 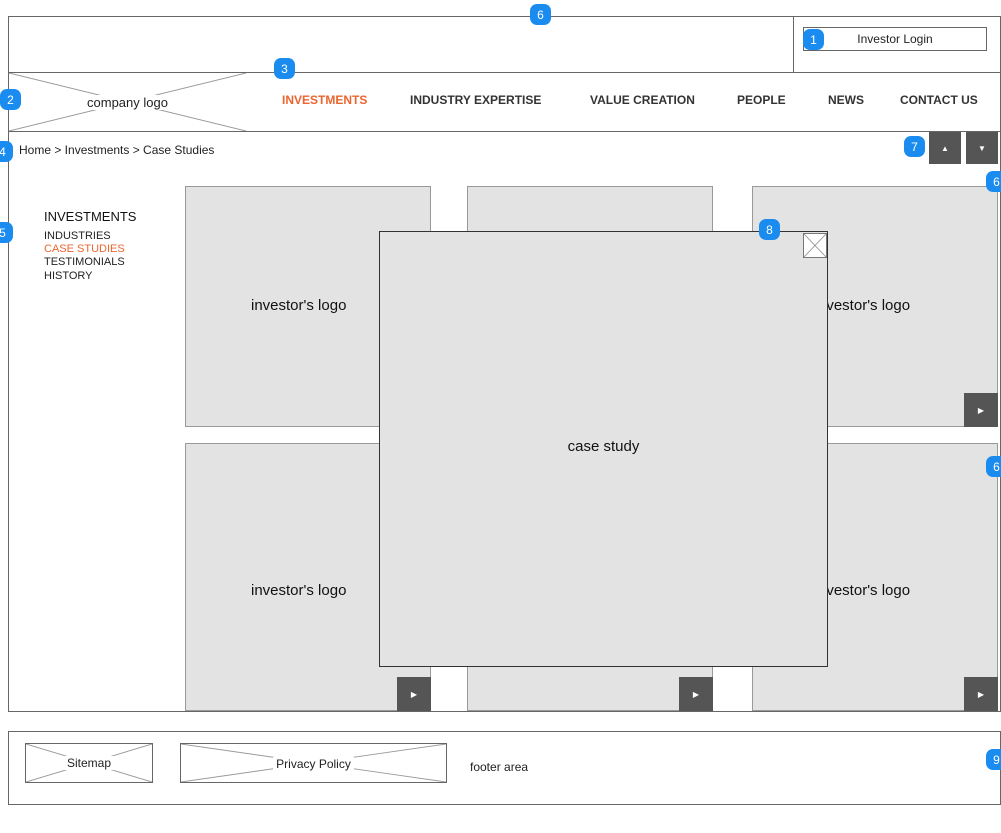 What do you see at coordinates (116, 150) in the screenshot?
I see `breadcrumb: Home > Investments > Case Studies` at bounding box center [116, 150].